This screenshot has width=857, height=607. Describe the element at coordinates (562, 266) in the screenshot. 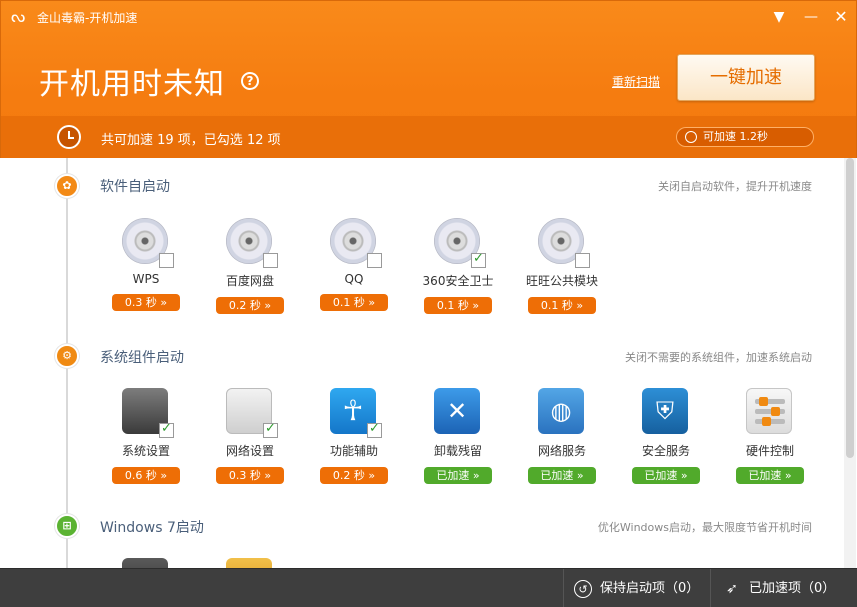

I see `startup-item-wangwang: 旺旺公共模块 0.1 秒 »` at that location.